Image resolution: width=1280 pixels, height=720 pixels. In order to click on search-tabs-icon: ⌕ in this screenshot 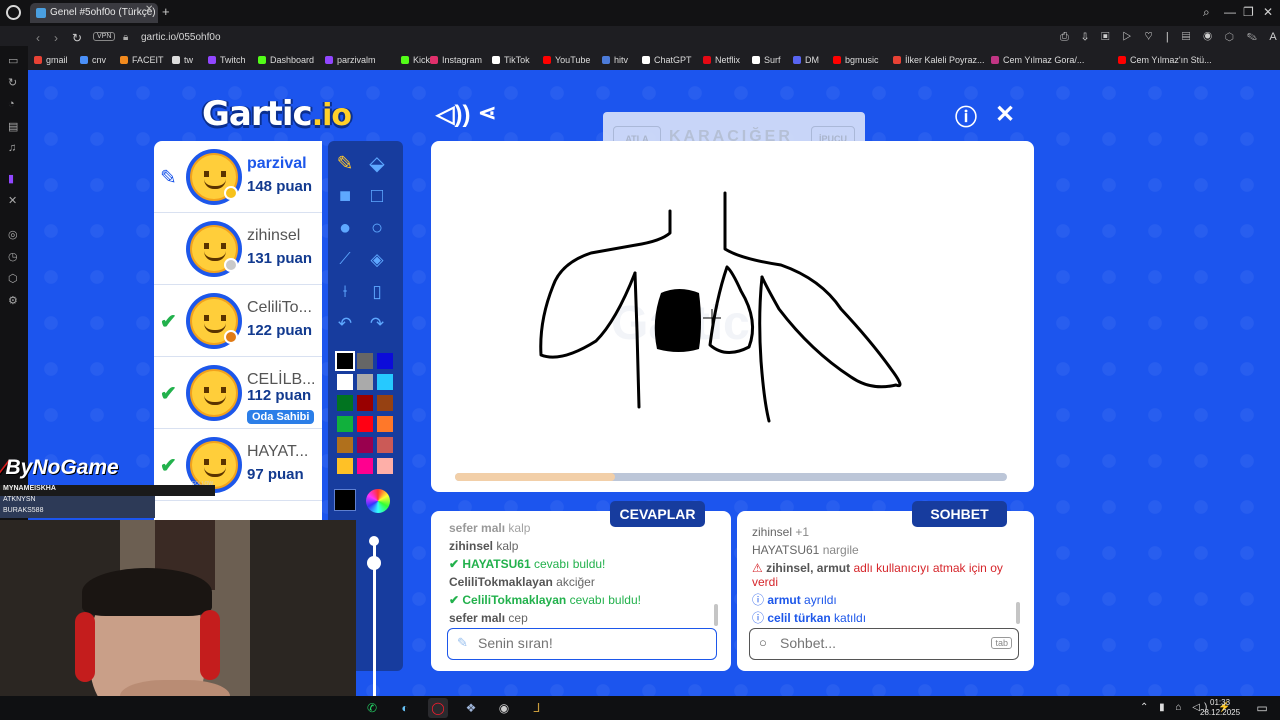, I will do `click(1206, 12)`.